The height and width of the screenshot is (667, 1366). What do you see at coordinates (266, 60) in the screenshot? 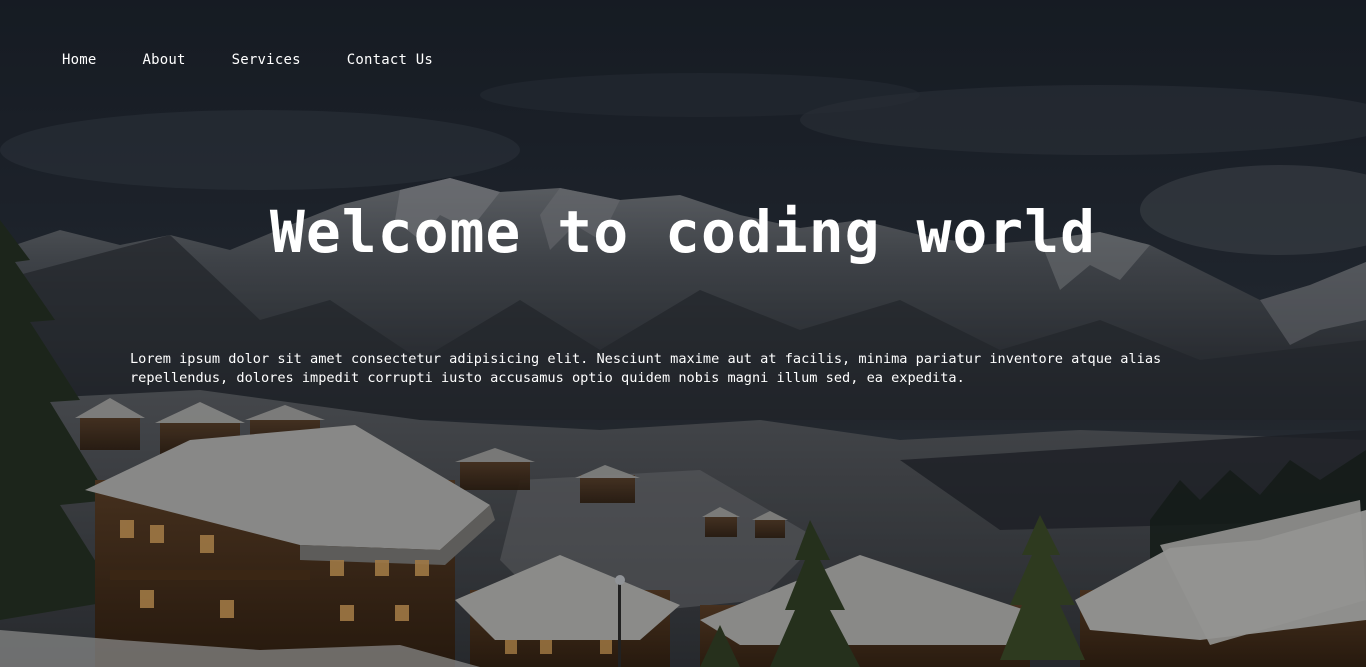
I see `nav-link-services: Services` at bounding box center [266, 60].